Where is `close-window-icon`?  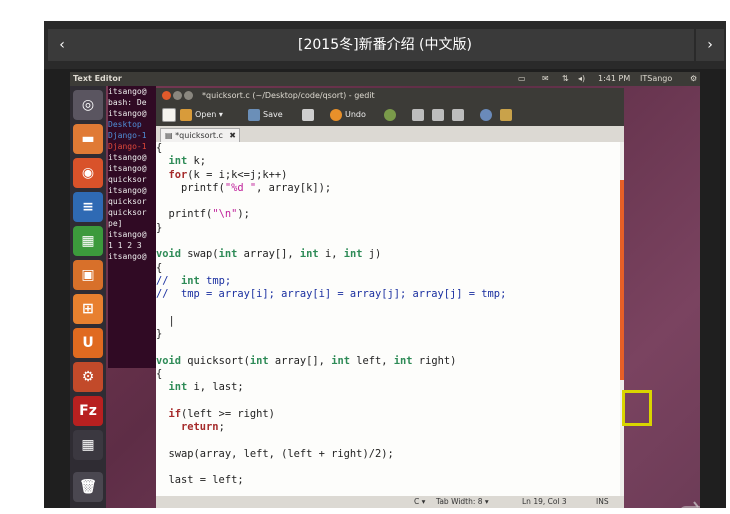 close-window-icon is located at coordinates (166, 95).